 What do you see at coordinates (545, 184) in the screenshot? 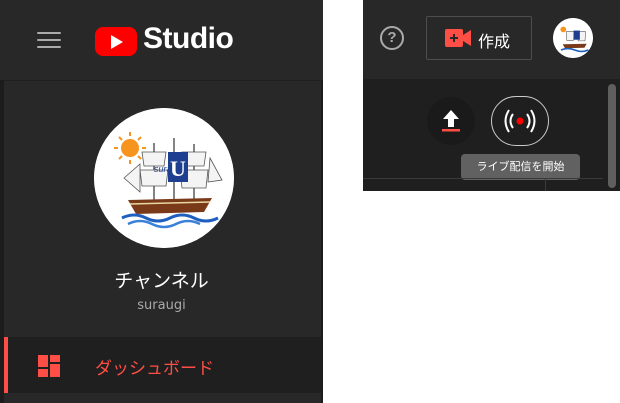
I see `column-divider` at bounding box center [545, 184].